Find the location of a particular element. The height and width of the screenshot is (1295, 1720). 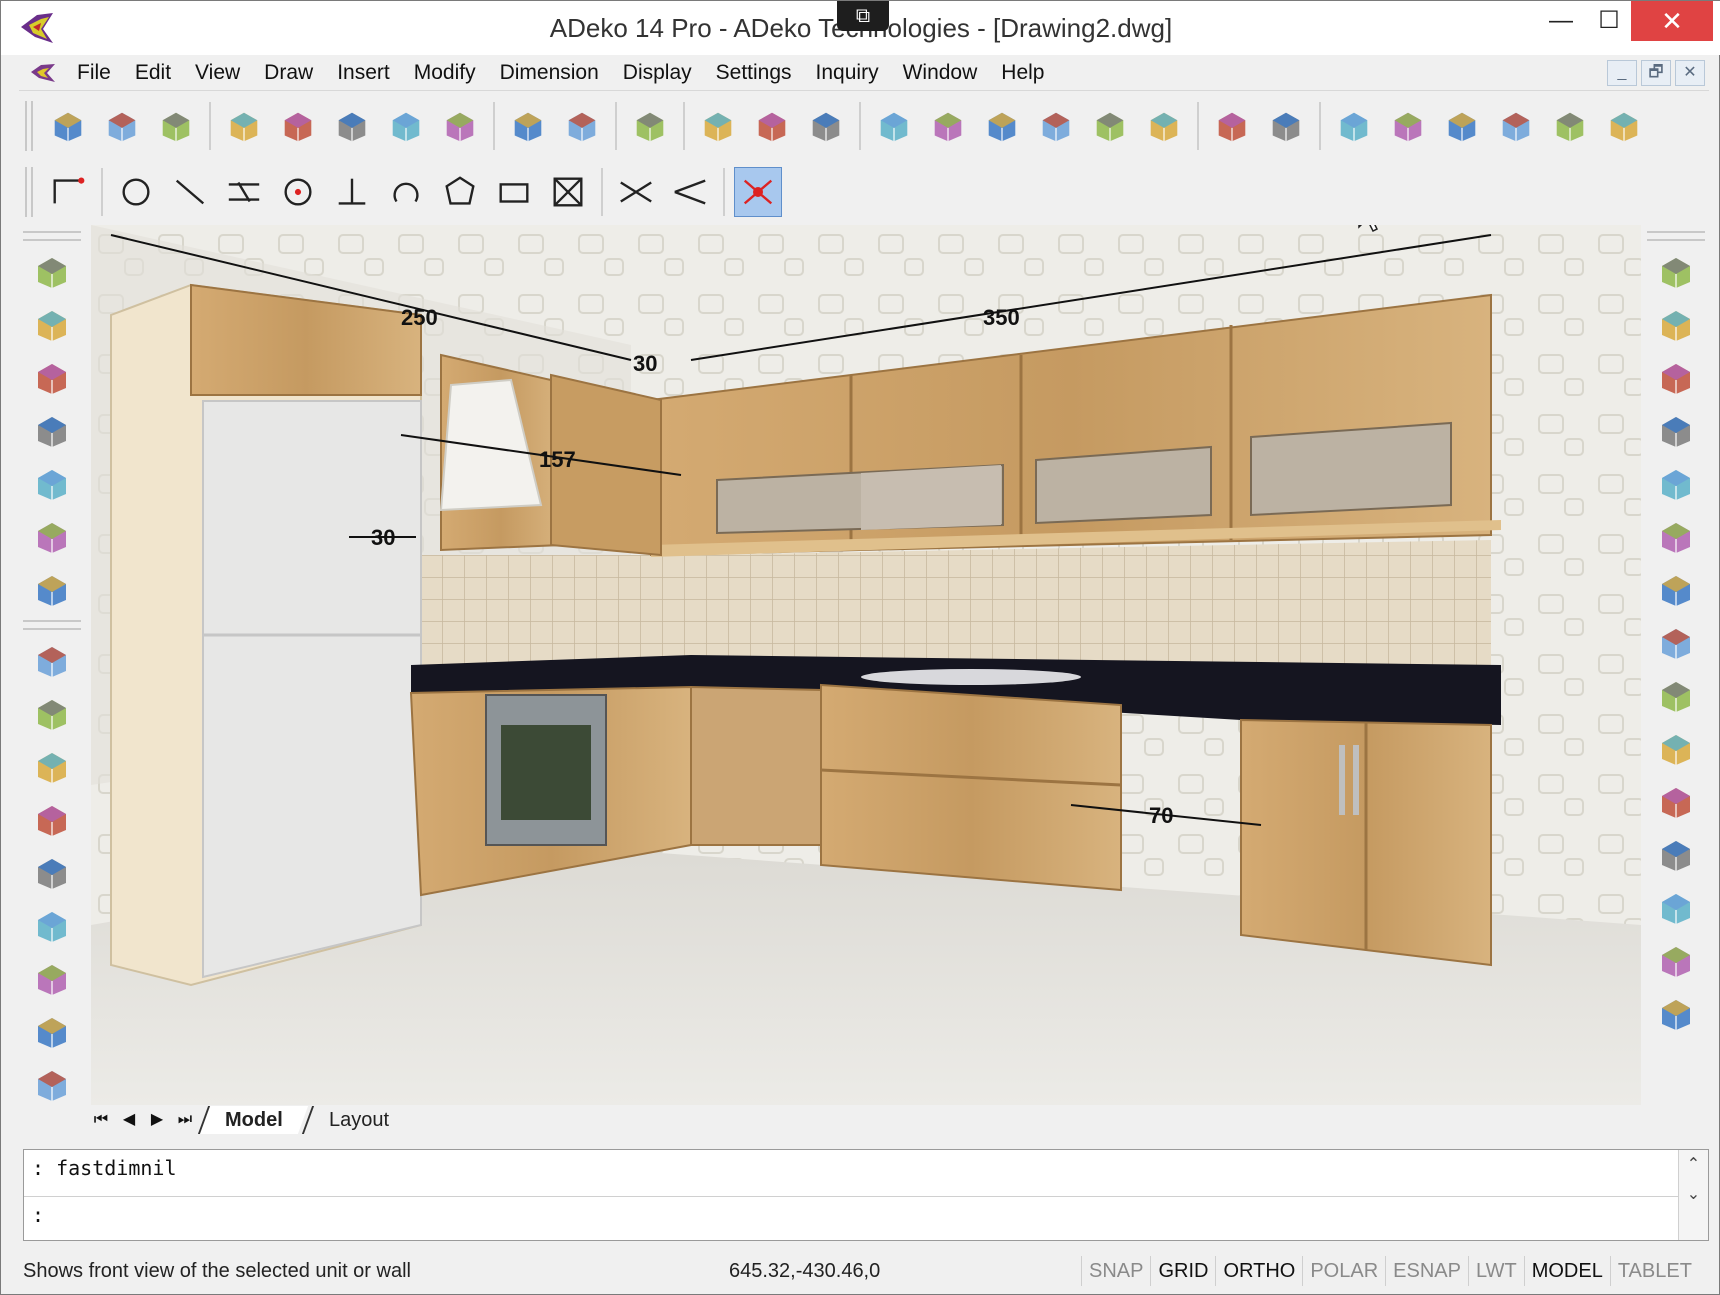

status-toggle-model: MODEL is located at coordinates (1566, 1271).